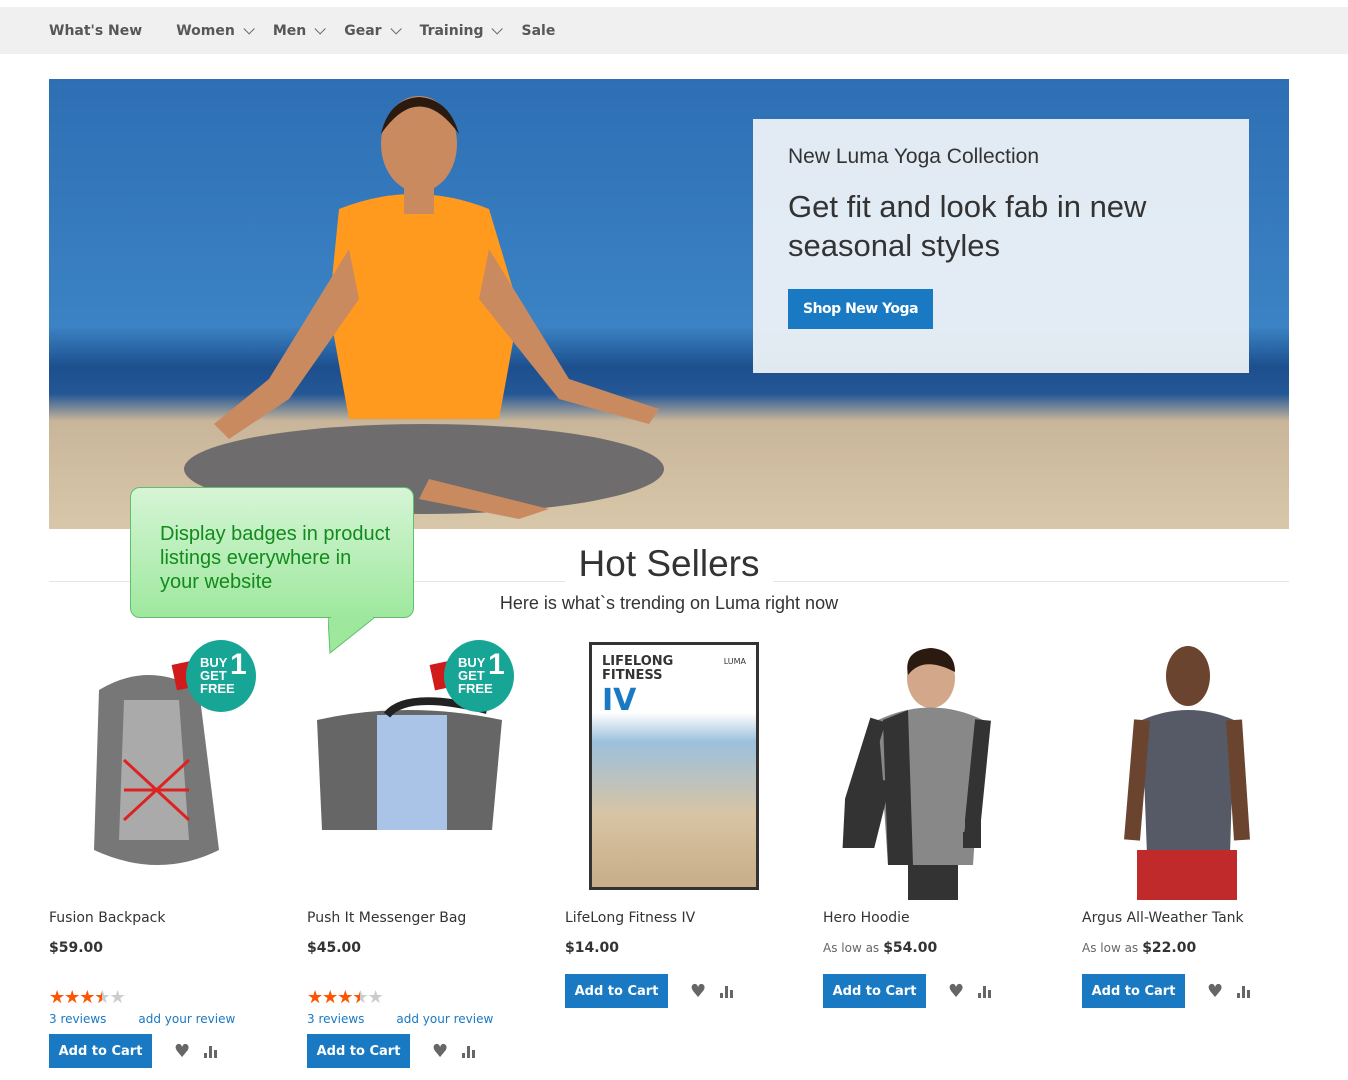  I want to click on nav-men: Men, so click(299, 30).